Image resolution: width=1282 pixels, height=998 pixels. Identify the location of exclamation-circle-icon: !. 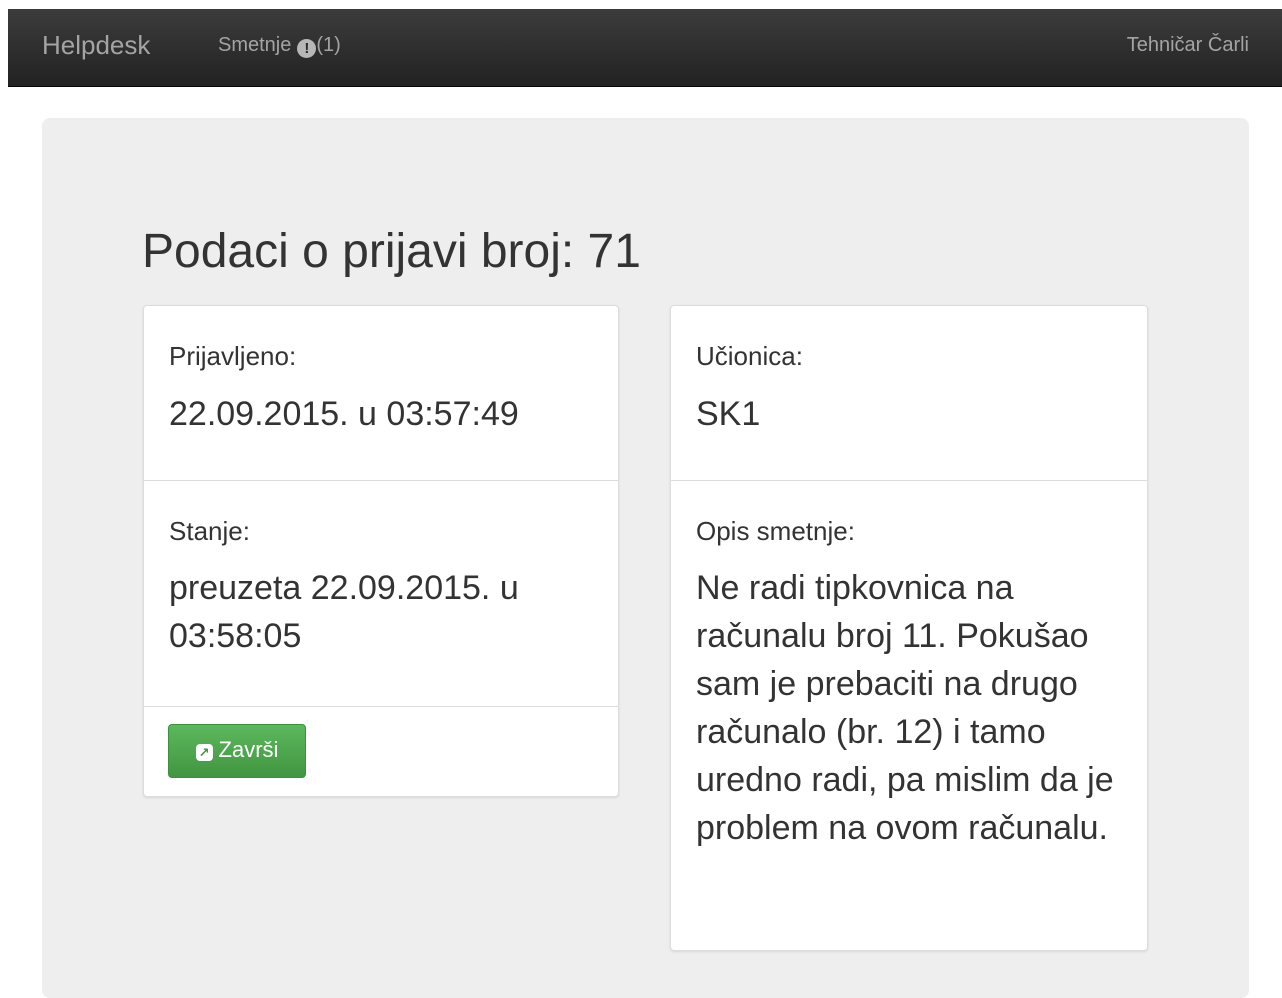
(307, 48).